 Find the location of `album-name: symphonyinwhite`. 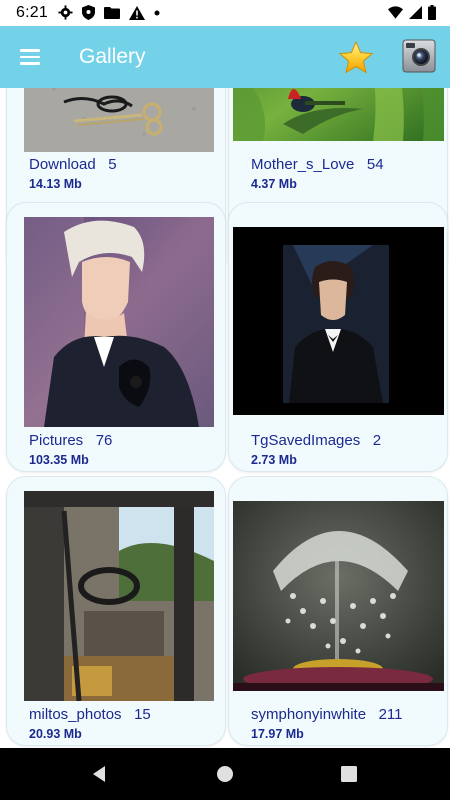

album-name: symphonyinwhite is located at coordinates (309, 714).